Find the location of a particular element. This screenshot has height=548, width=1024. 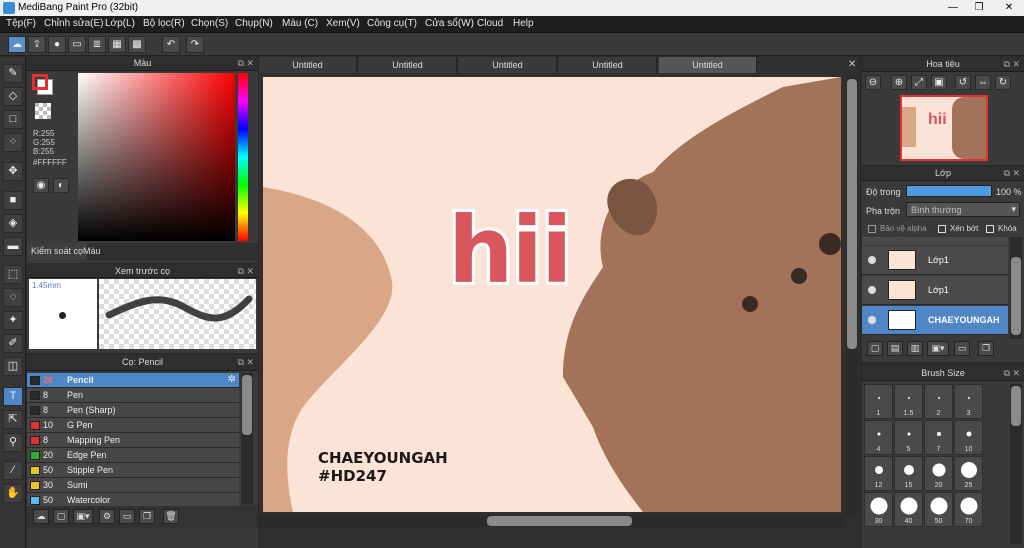

new-layer-1bit-icon: ▥ is located at coordinates (915, 348).